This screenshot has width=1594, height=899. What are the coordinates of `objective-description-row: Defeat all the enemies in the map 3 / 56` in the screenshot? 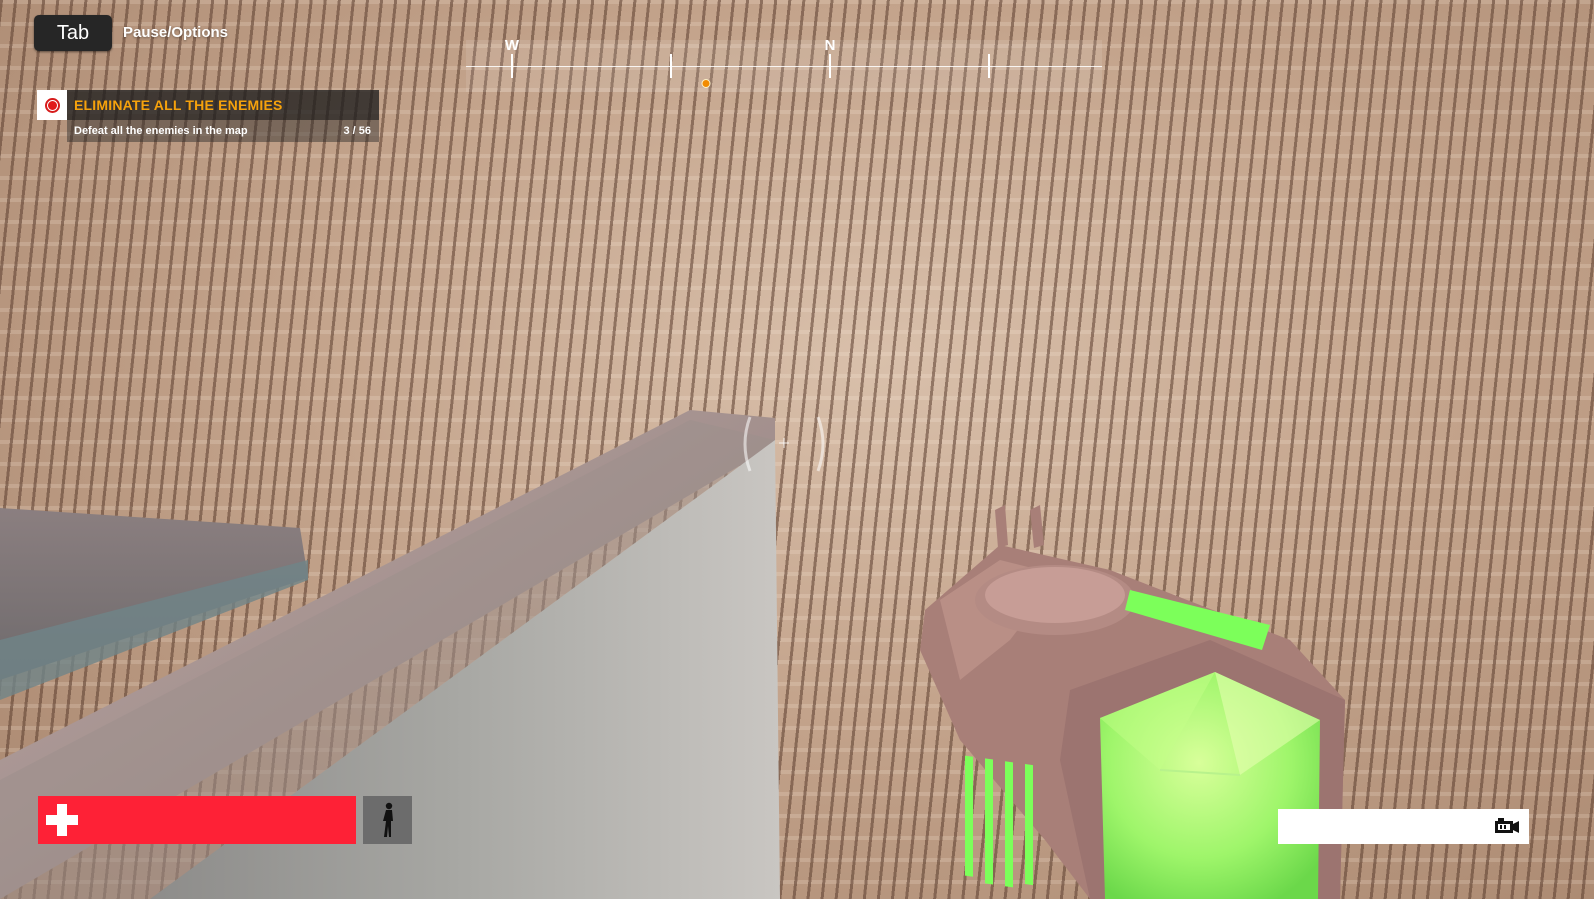 It's located at (223, 131).